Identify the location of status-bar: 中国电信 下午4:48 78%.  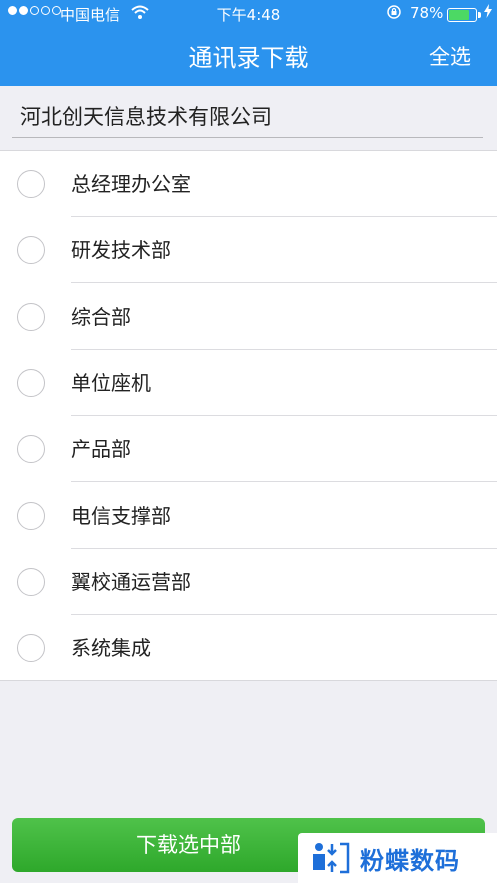
(248, 14).